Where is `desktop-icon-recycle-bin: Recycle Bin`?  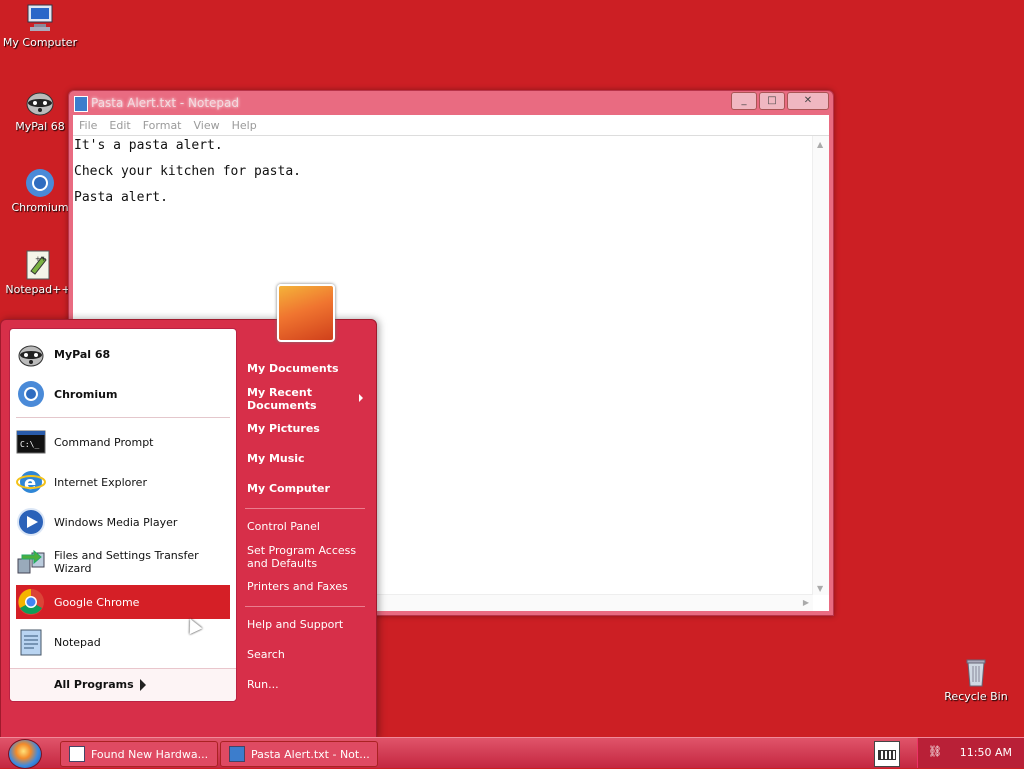 desktop-icon-recycle-bin: Recycle Bin is located at coordinates (976, 679).